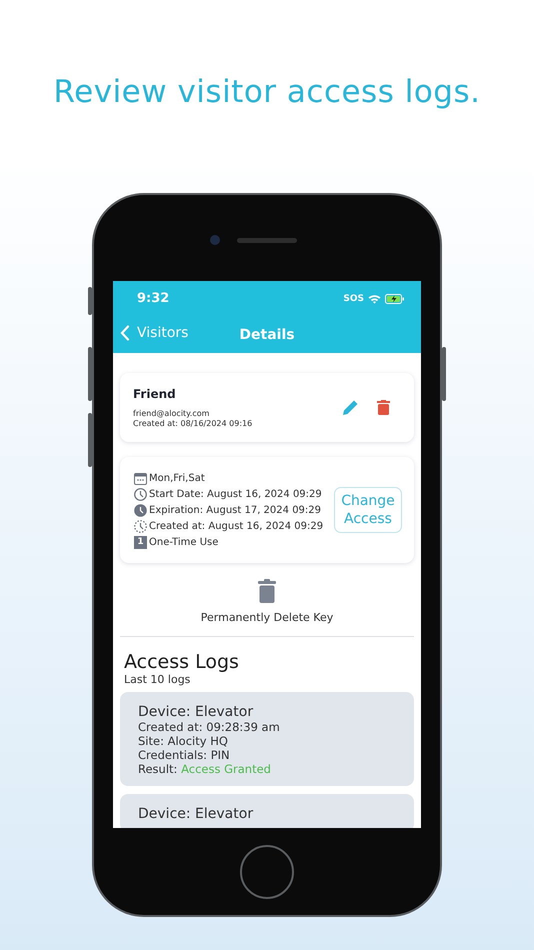  What do you see at coordinates (158, 679) in the screenshot?
I see `section-subtitle: Last 10 logs` at bounding box center [158, 679].